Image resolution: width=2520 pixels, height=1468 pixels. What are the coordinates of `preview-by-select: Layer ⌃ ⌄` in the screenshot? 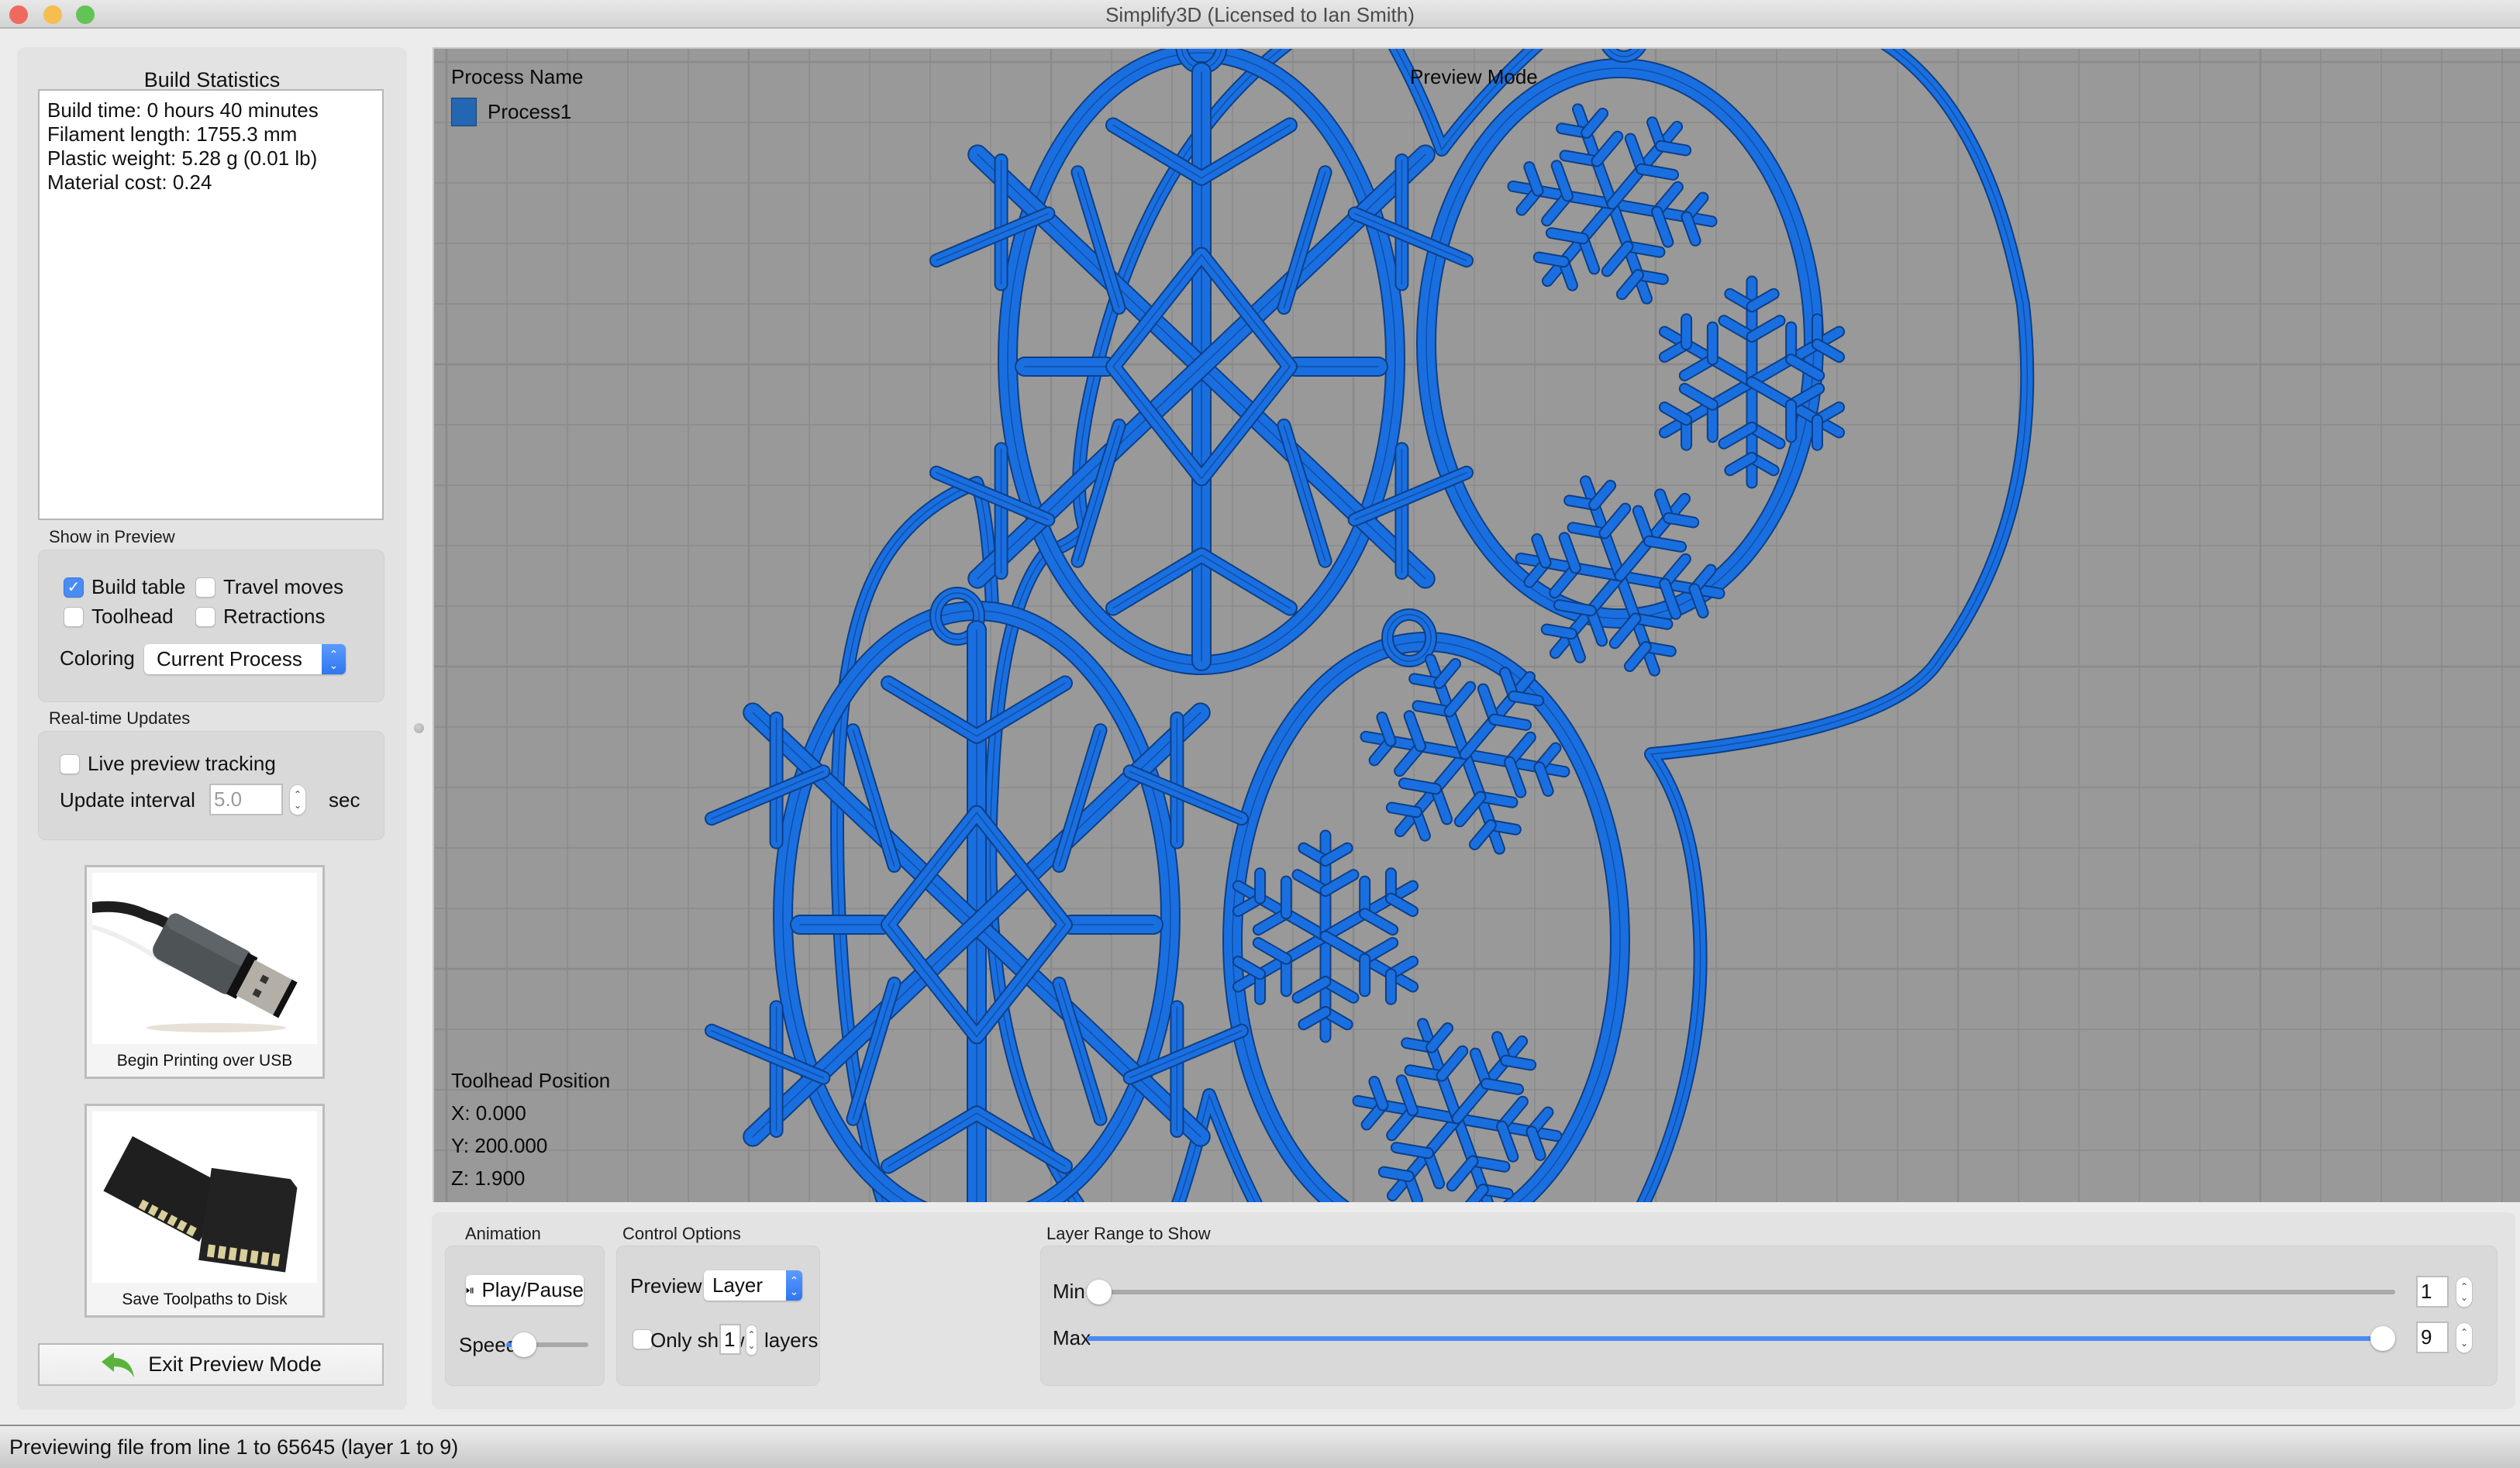 It's located at (753, 1285).